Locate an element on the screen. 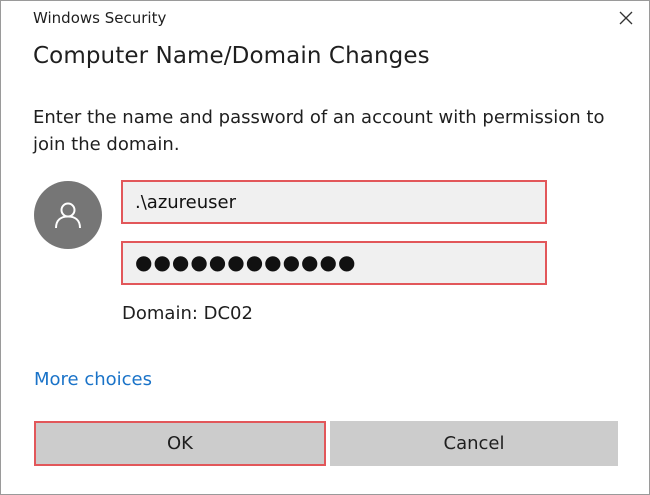 The image size is (650, 495). cancel-button: Cancel is located at coordinates (474, 443).